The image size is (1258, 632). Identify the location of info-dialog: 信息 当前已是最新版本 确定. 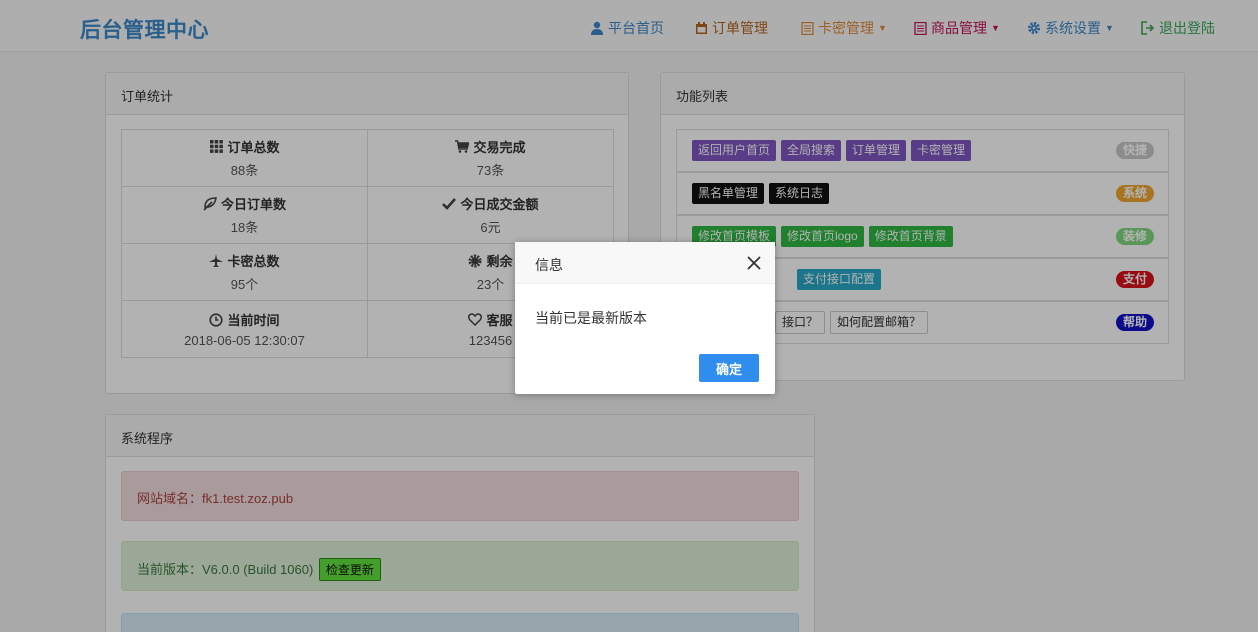
(645, 318).